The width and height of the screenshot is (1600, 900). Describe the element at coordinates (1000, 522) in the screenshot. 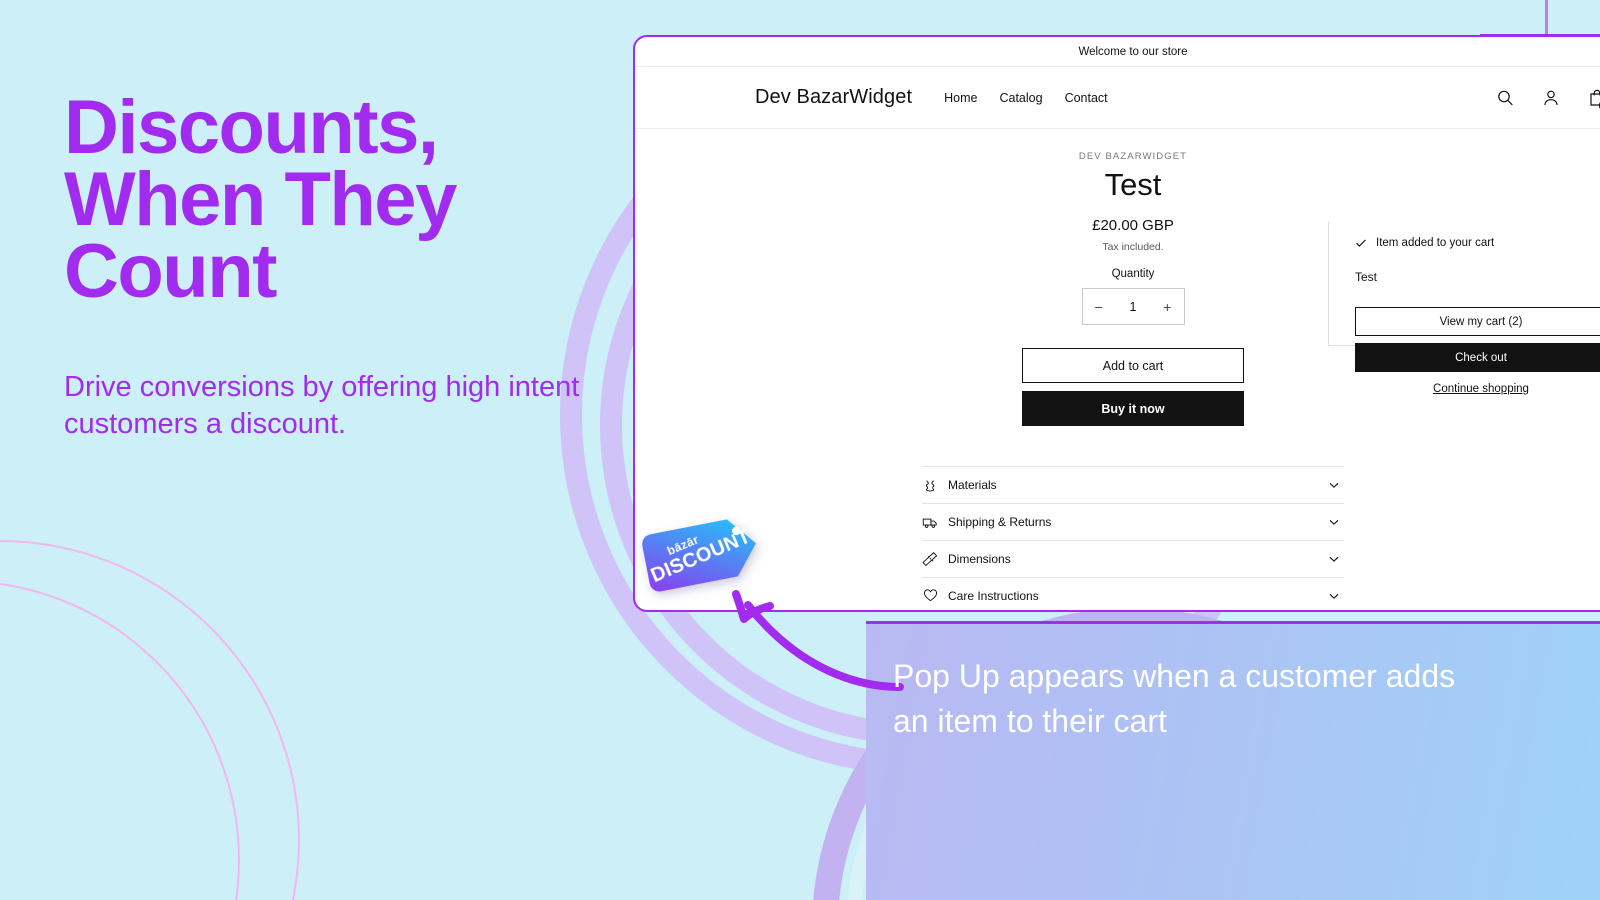

I see `accordion-label: Shipping & Returns` at that location.